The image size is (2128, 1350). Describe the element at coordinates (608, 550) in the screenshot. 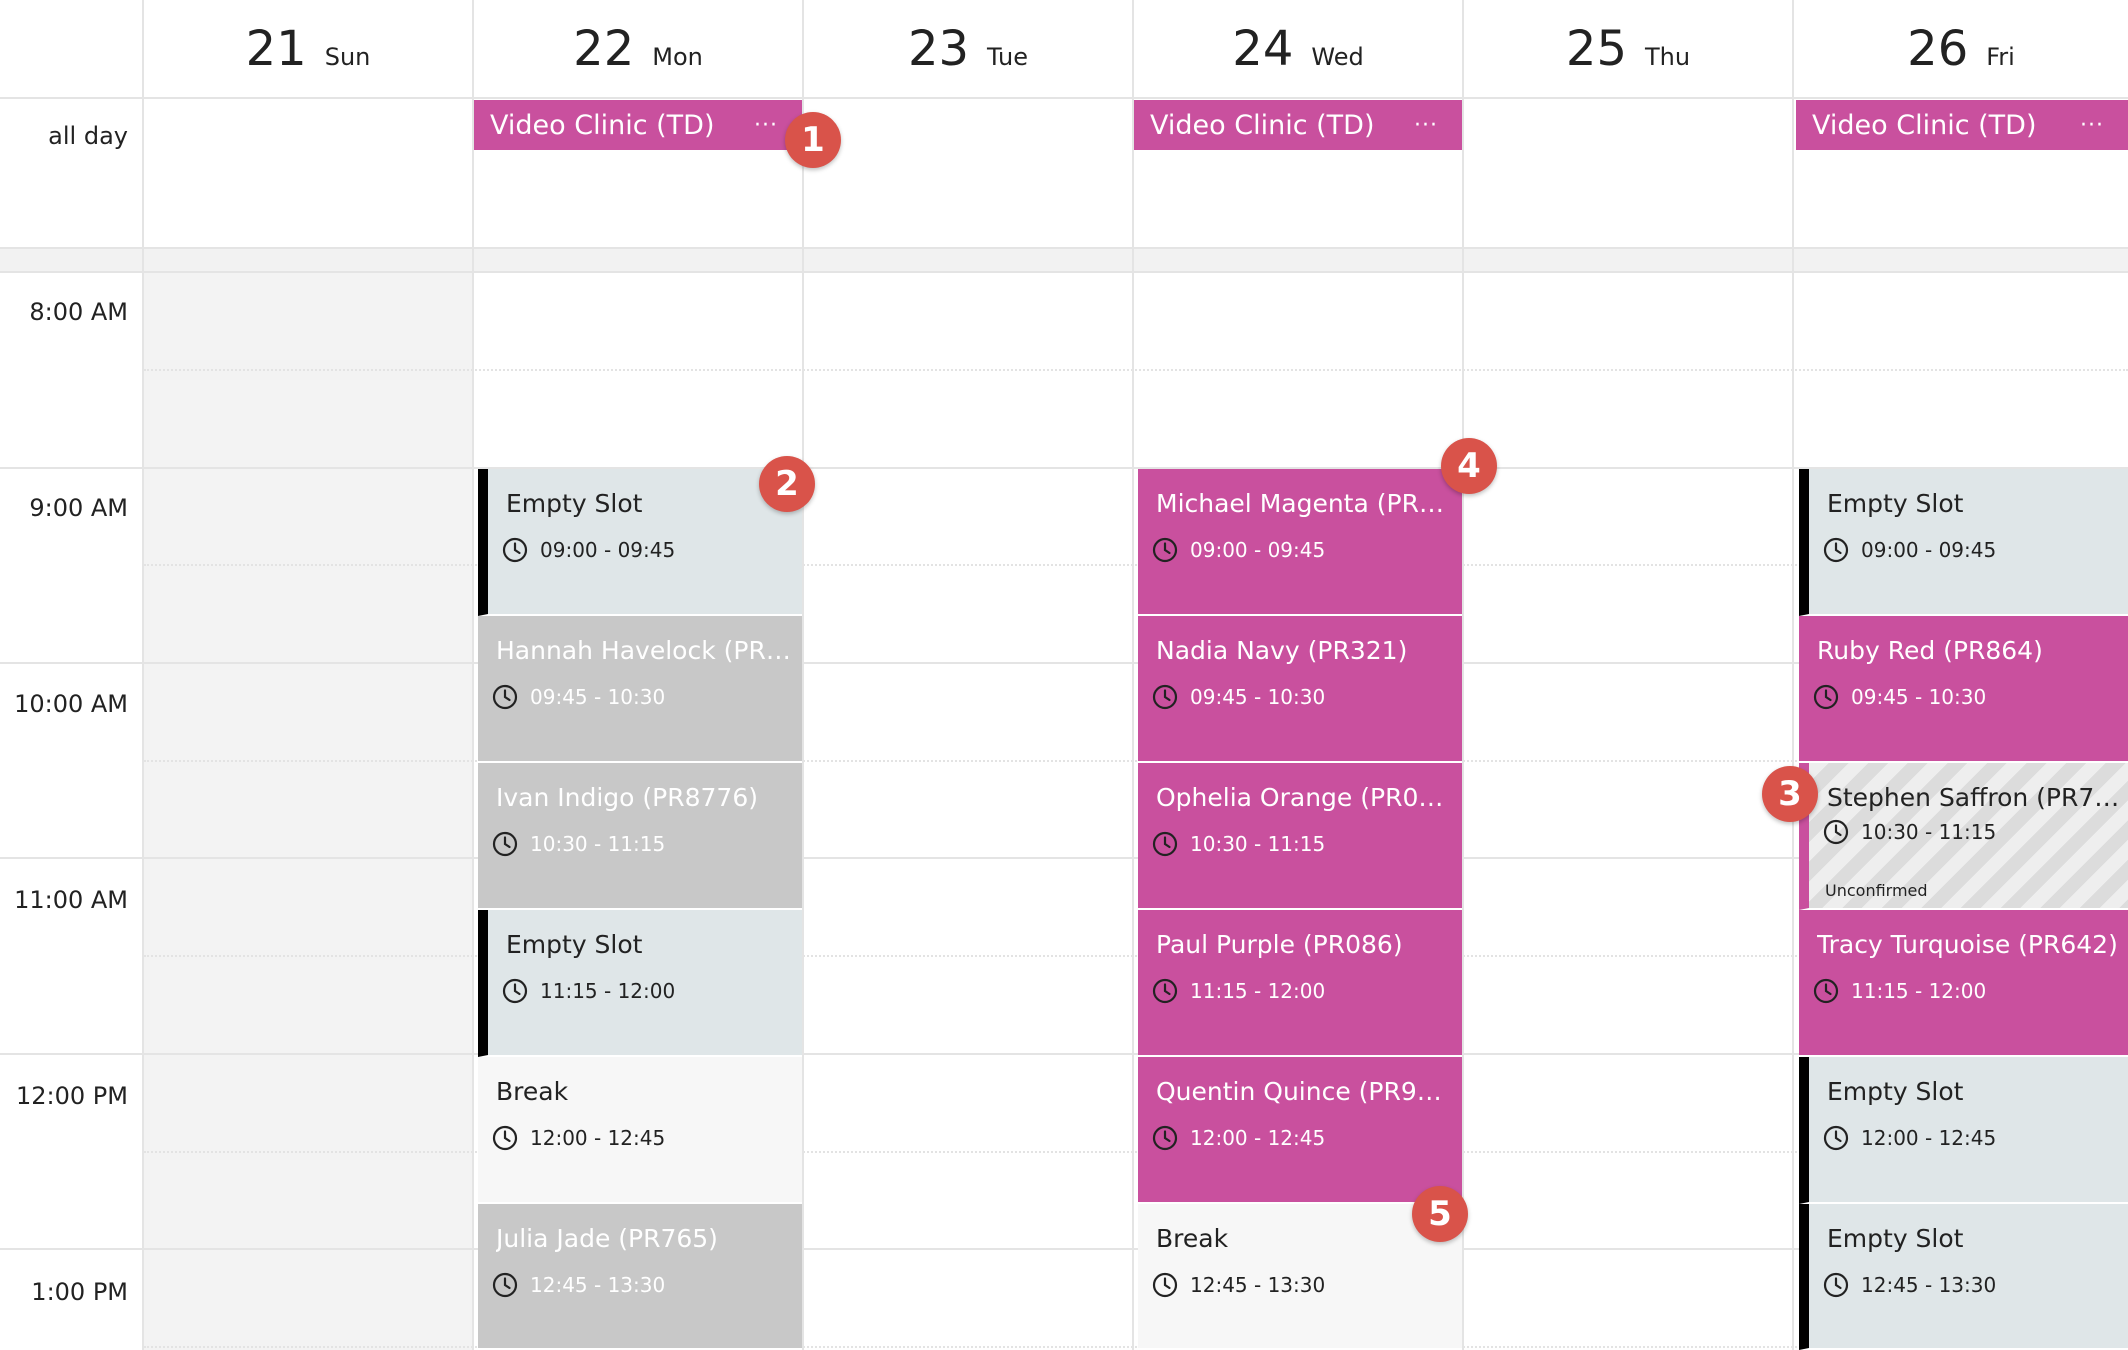

I see `event-time: 09:00 - 09:45` at that location.